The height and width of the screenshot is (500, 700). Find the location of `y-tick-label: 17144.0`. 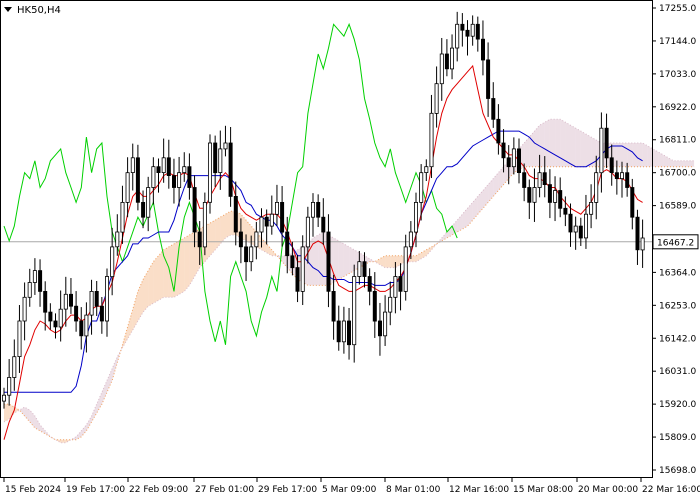

y-tick-label: 17144.0 is located at coordinates (677, 42).